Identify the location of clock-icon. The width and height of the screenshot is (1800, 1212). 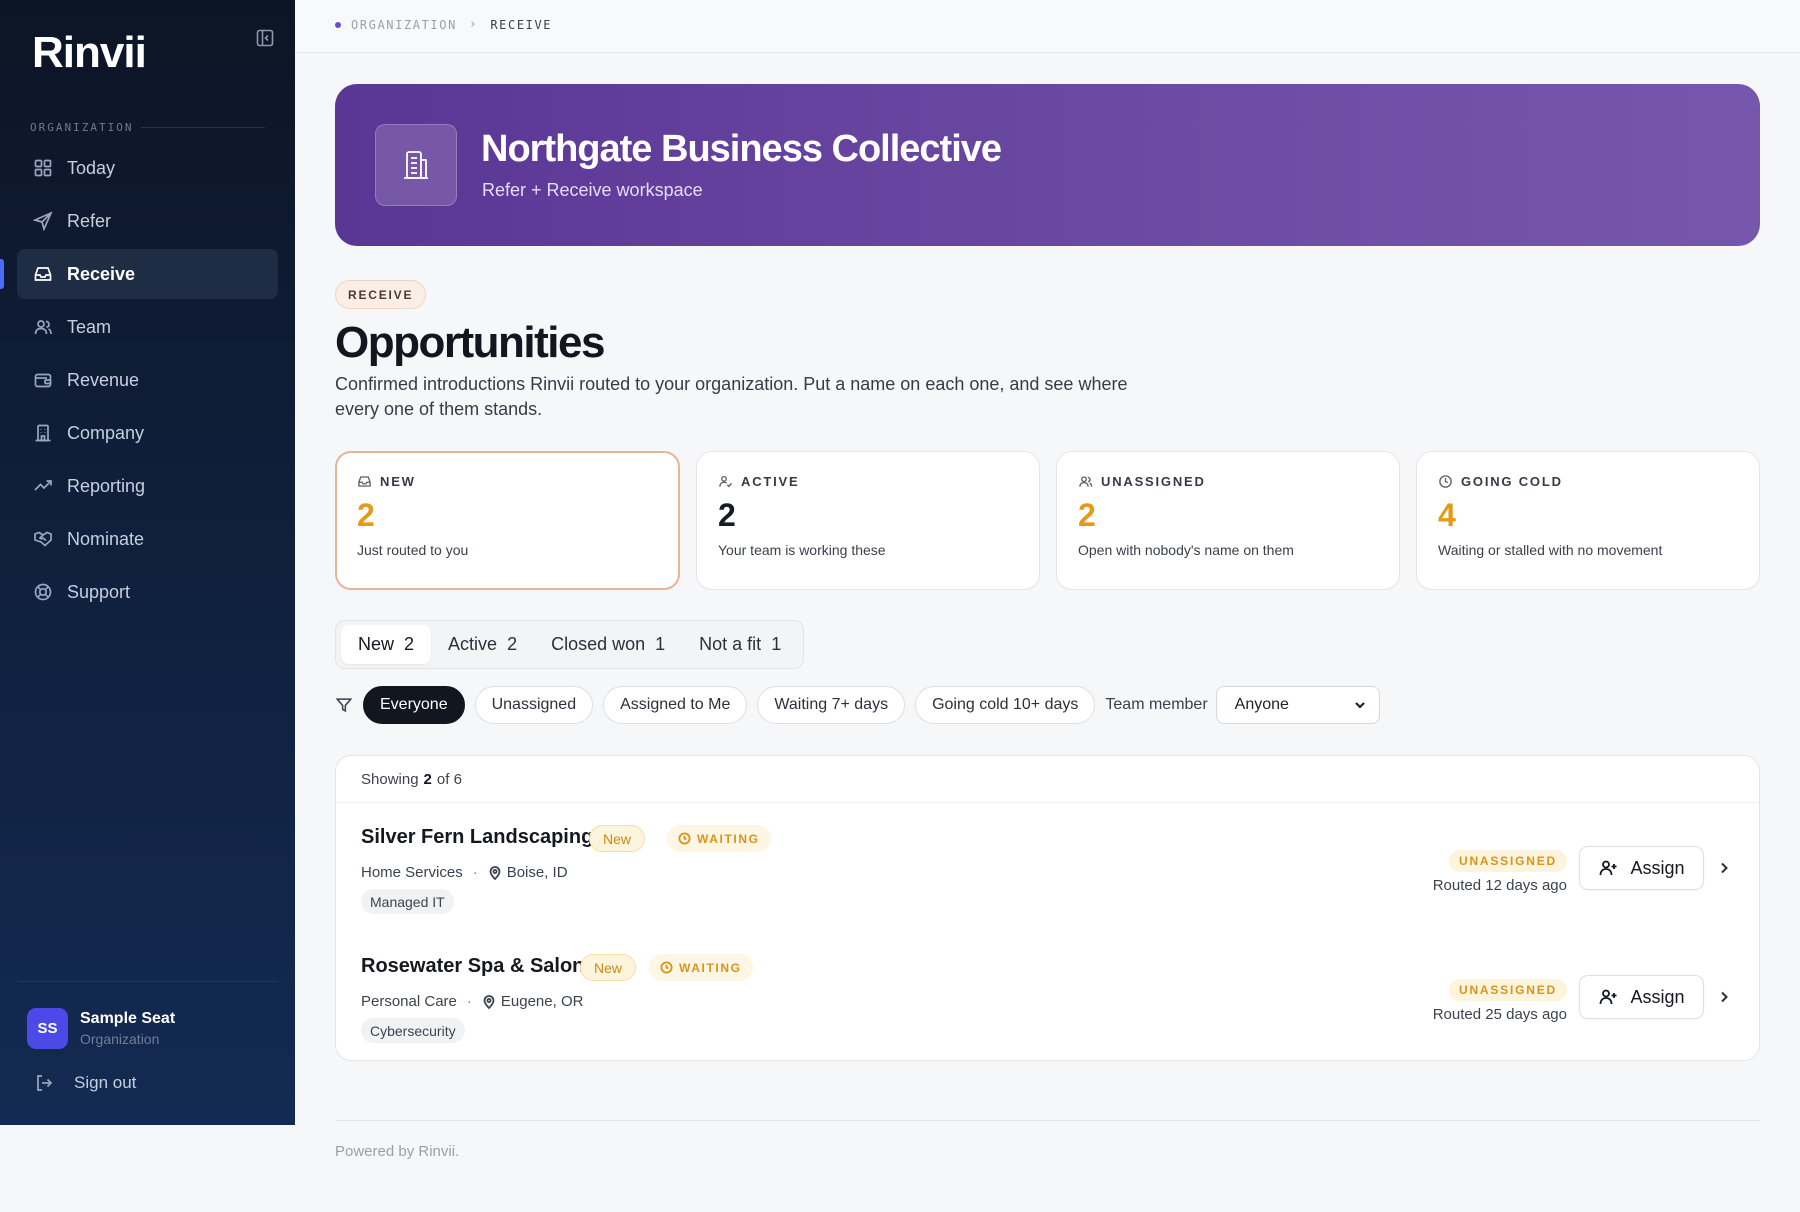
(666, 967).